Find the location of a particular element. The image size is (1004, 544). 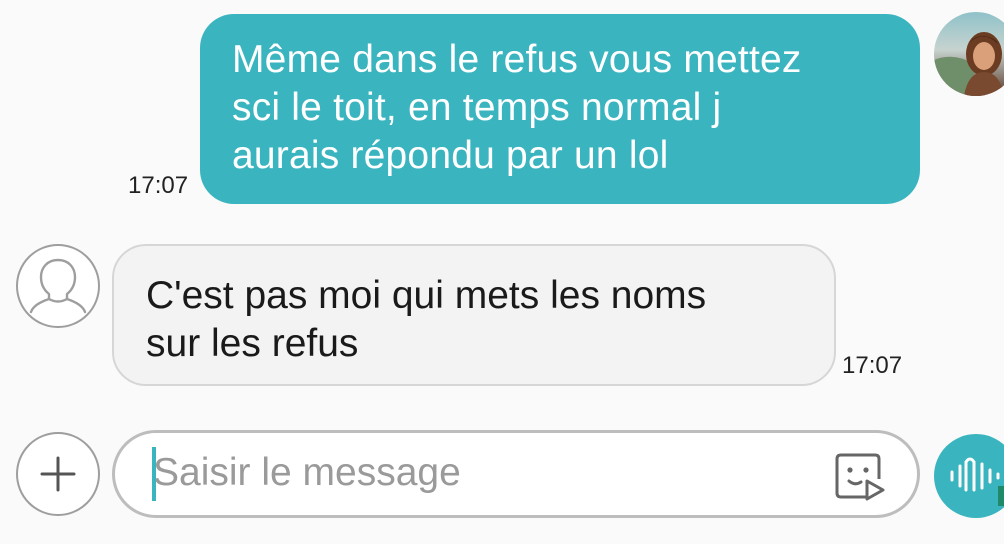

voice-message-button is located at coordinates (969, 476).